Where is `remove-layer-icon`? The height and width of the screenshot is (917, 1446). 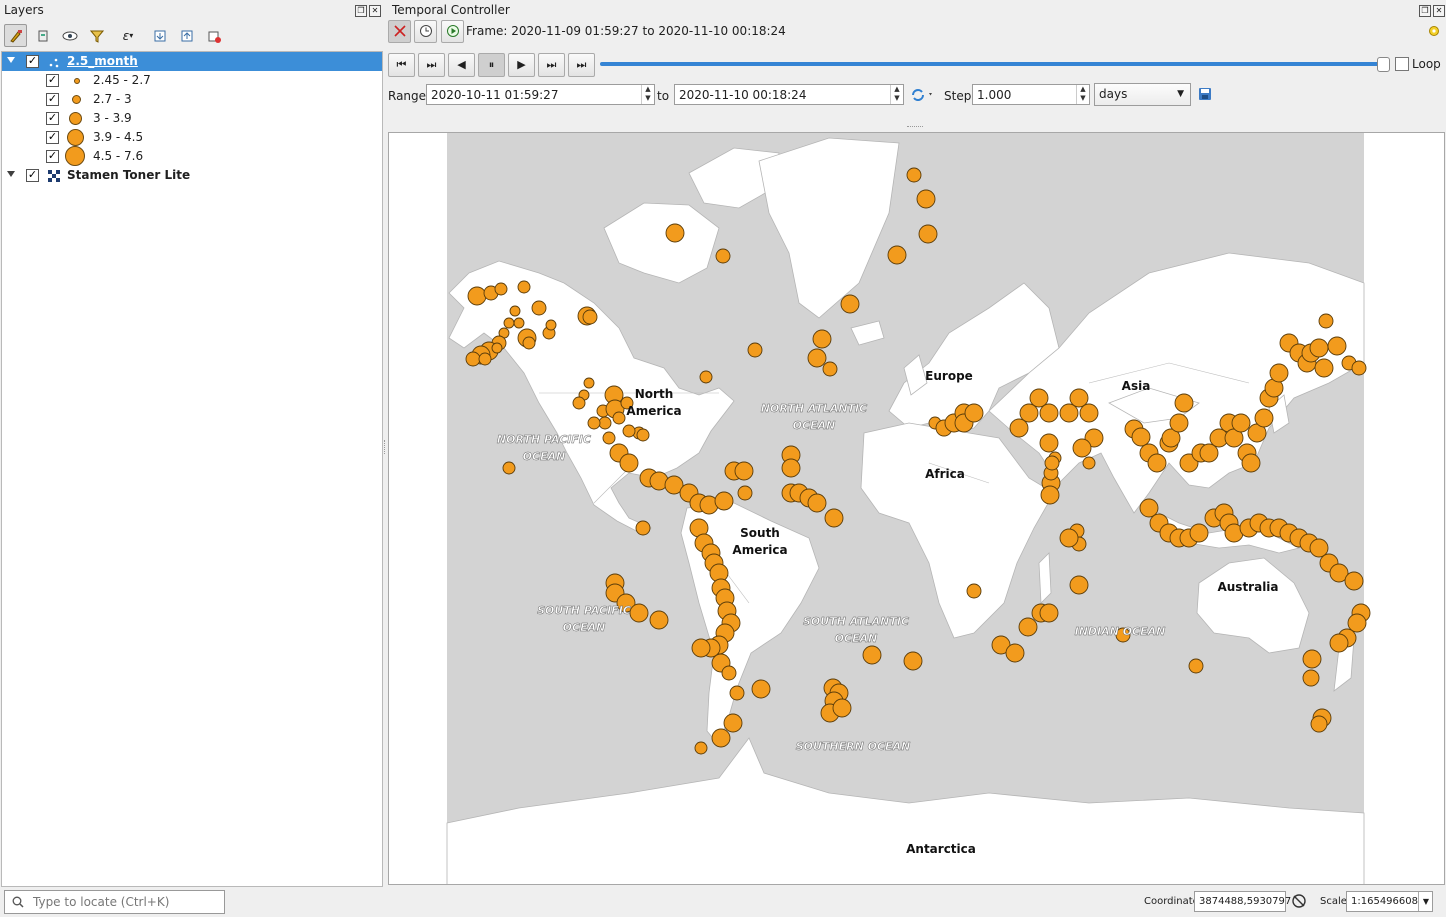
remove-layer-icon is located at coordinates (213, 35).